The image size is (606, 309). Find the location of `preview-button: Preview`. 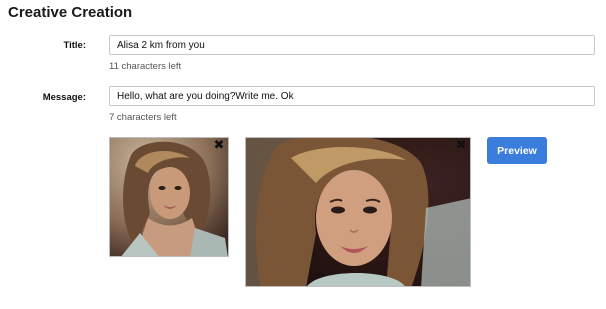

preview-button: Preview is located at coordinates (517, 150).